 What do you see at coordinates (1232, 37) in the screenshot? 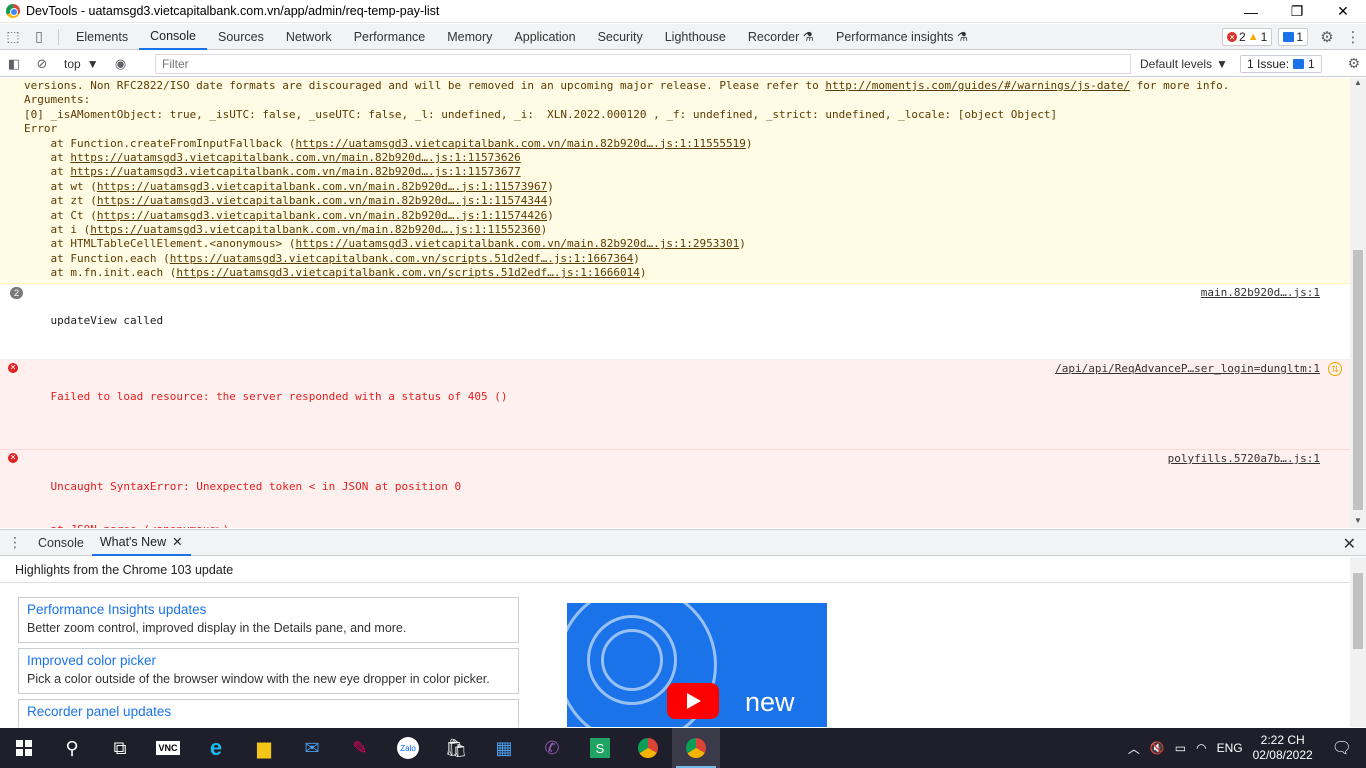
I see `error-icon: ✕` at bounding box center [1232, 37].